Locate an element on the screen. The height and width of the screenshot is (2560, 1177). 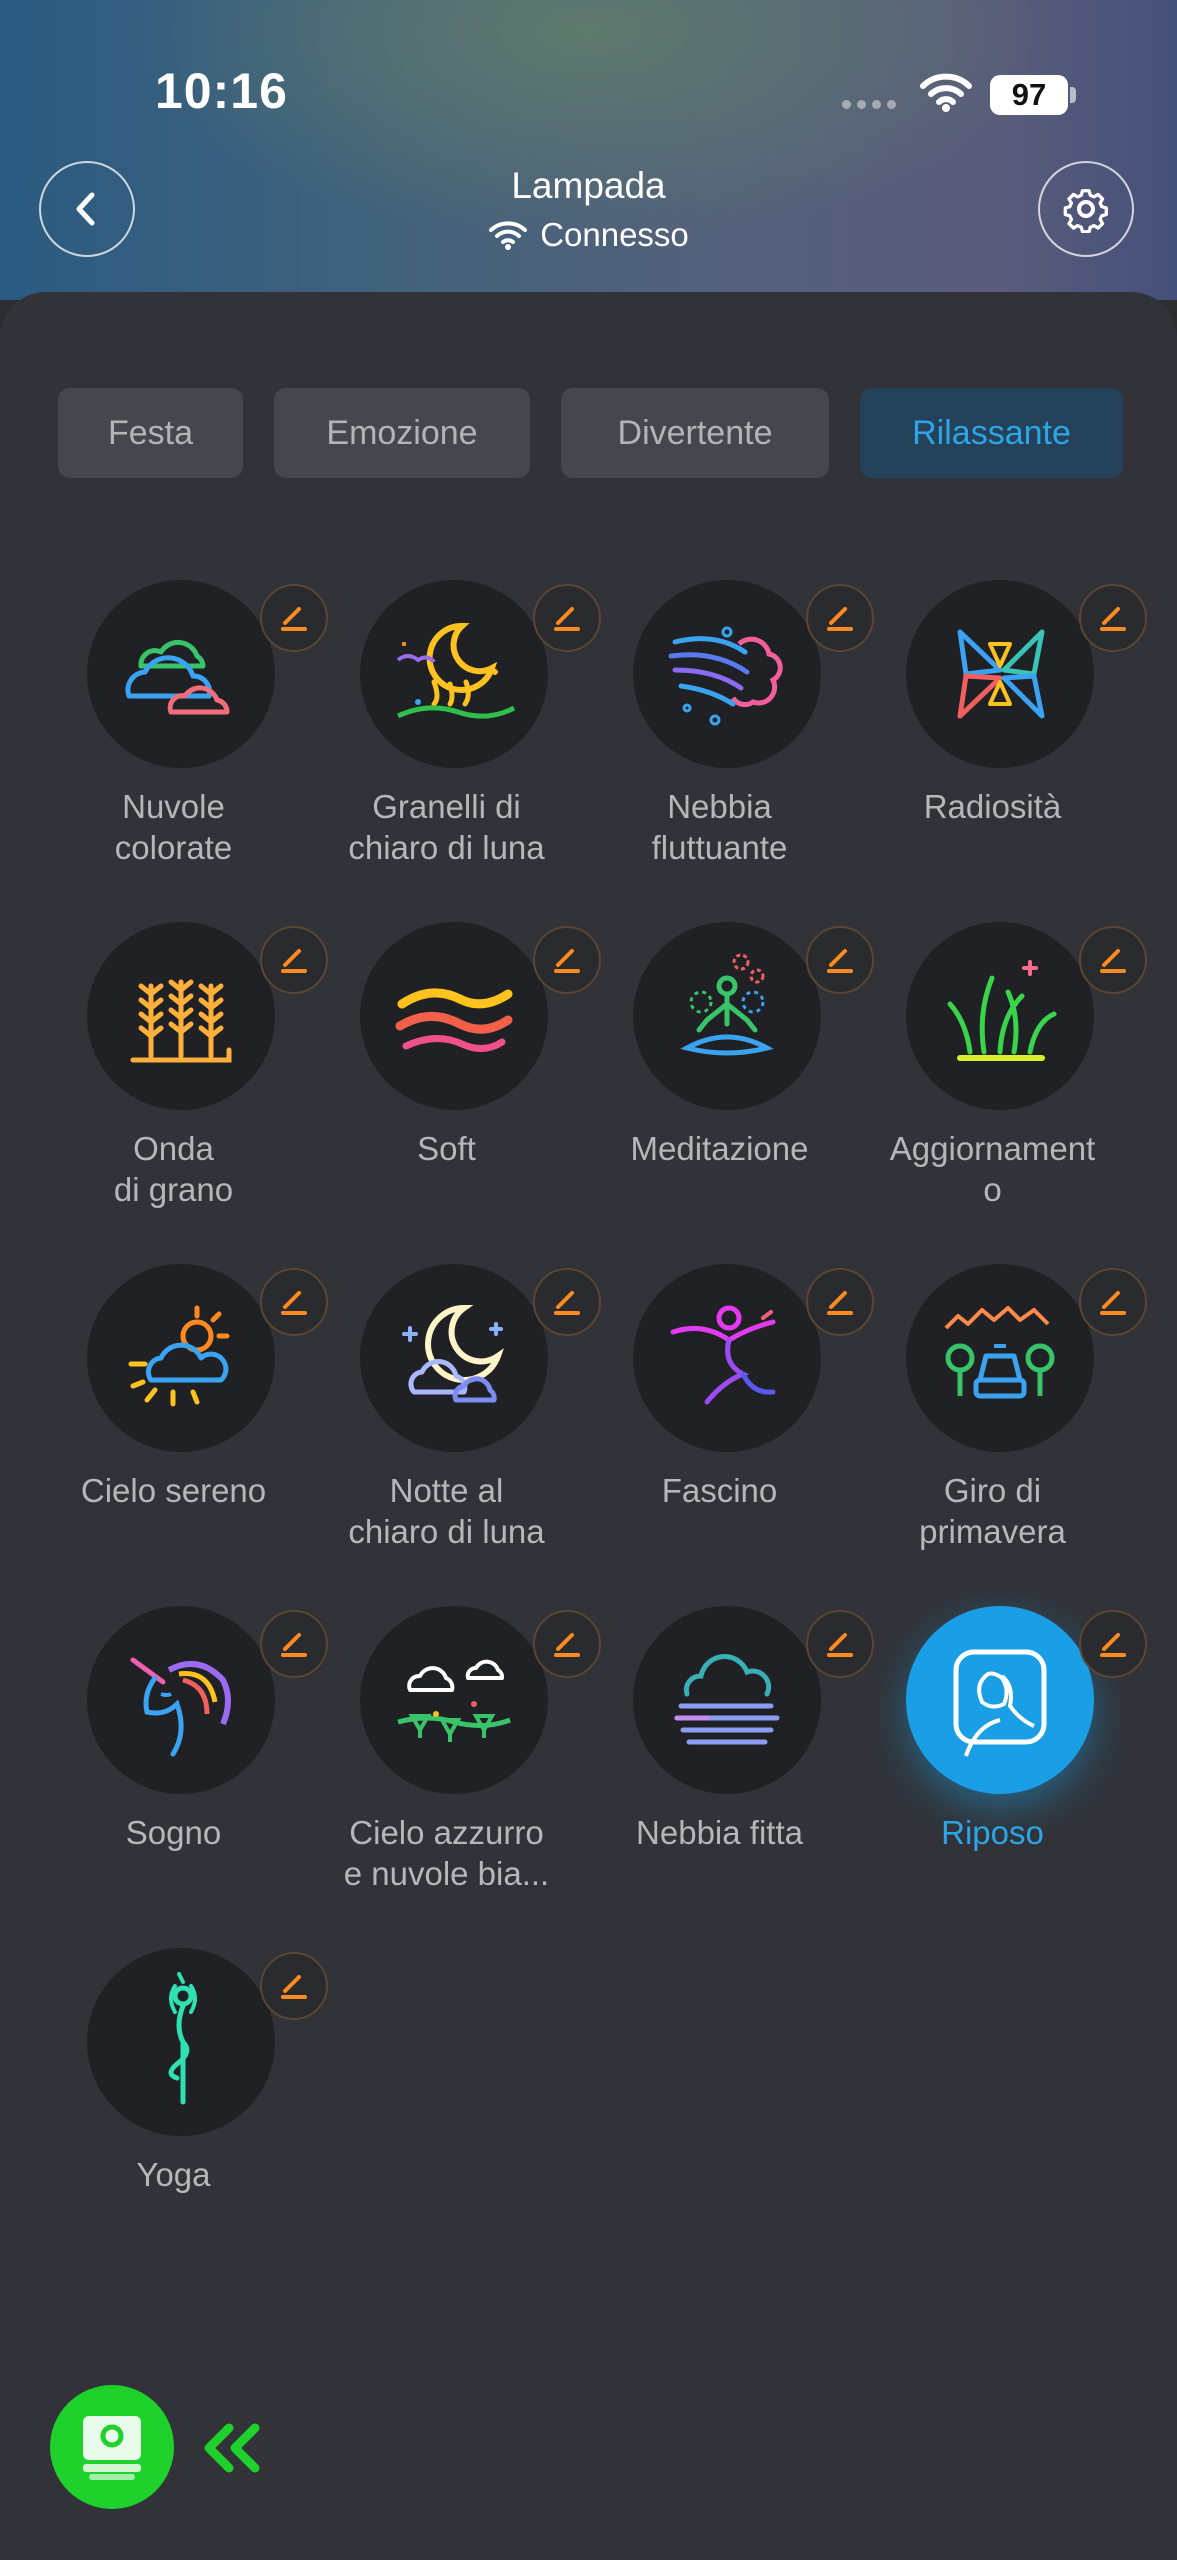
device-fab-button is located at coordinates (112, 2447).